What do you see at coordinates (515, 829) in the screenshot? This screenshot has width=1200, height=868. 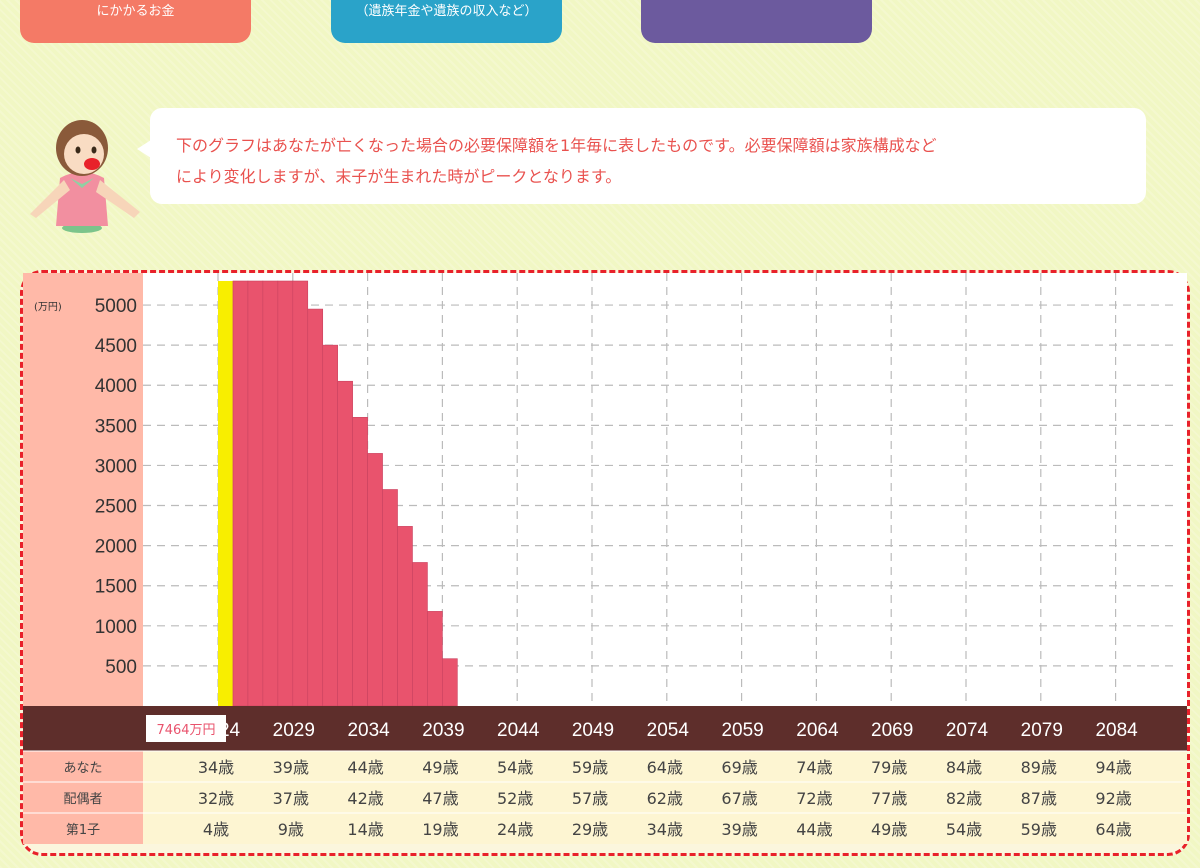 I see `age-value: 24歳` at bounding box center [515, 829].